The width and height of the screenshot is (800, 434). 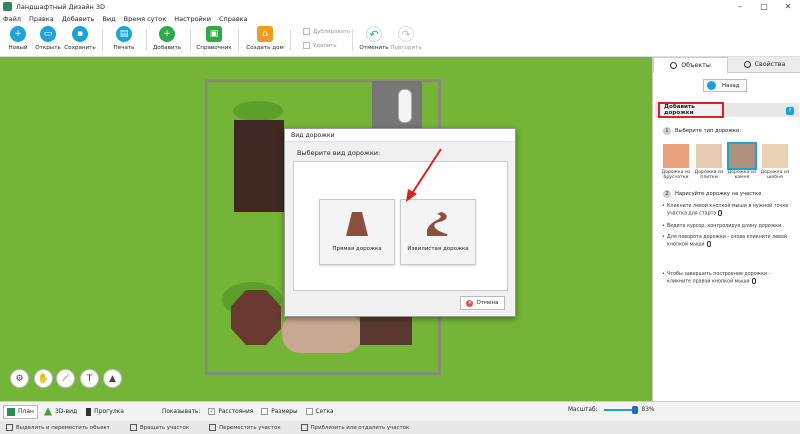 I want to click on add-paths-title: Добавить дорожки, so click(x=691, y=110).